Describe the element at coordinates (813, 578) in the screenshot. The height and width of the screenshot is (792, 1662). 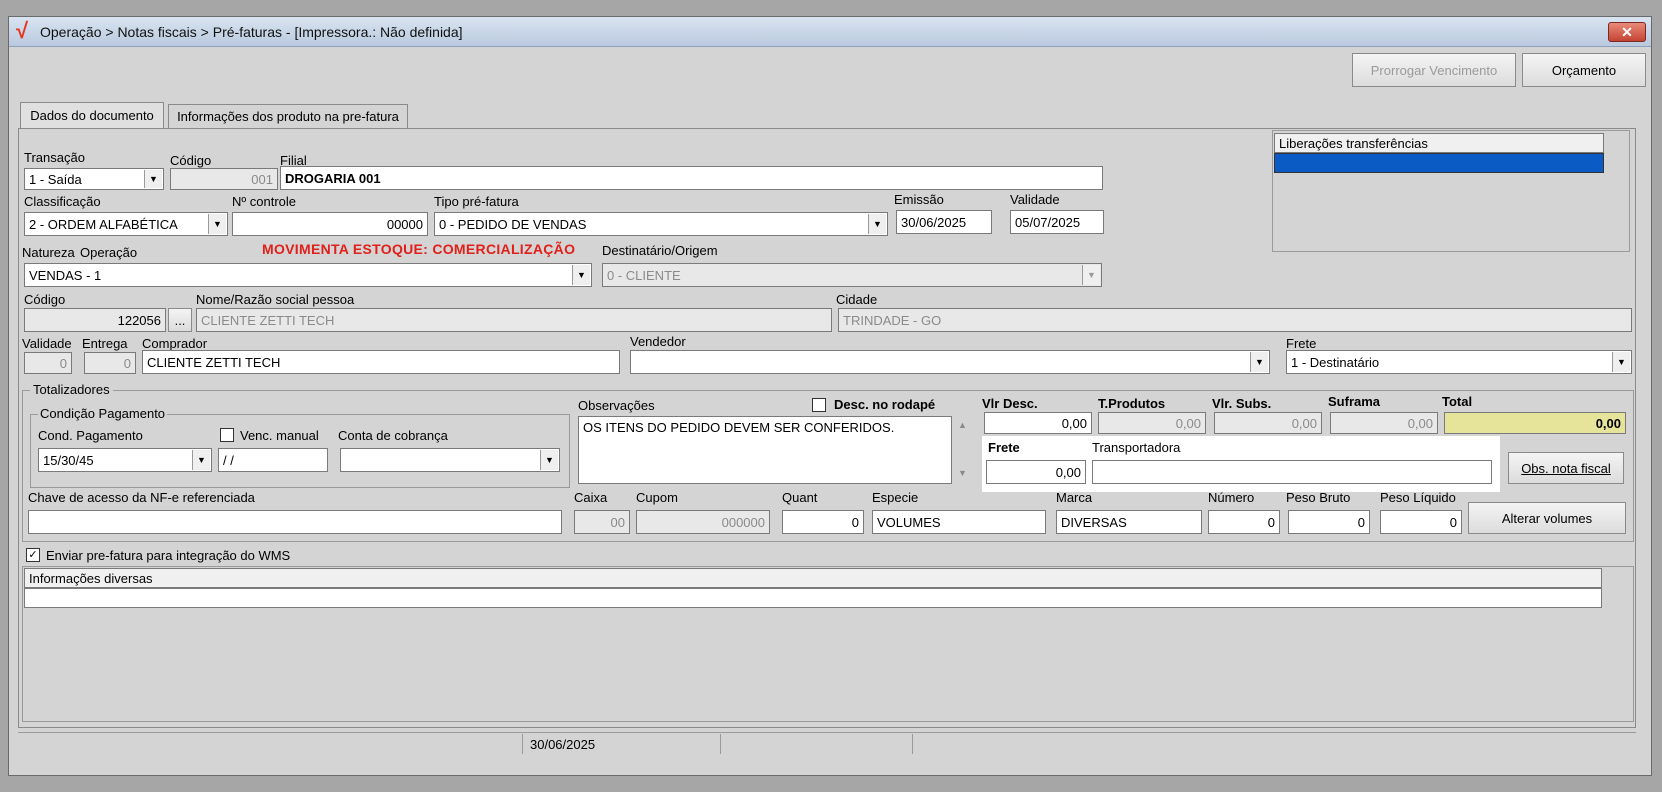
I see `info-diversas-header: Informações diversas` at that location.